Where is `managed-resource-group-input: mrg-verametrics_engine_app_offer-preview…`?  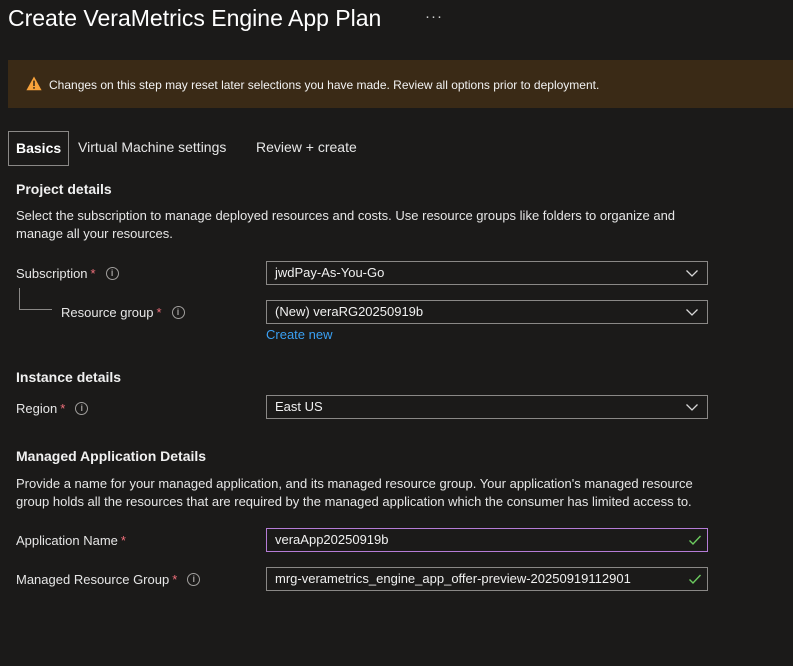
managed-resource-group-input: mrg-verametrics_engine_app_offer-preview… is located at coordinates (487, 579).